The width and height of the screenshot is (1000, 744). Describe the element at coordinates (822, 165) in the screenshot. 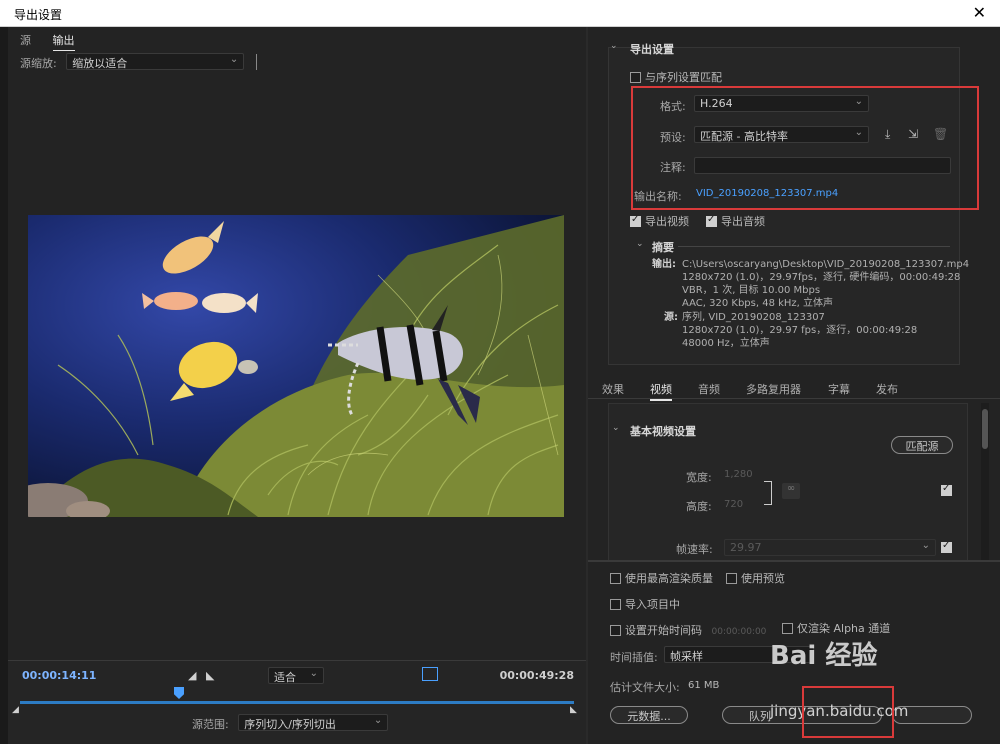

I see `comment-input` at that location.